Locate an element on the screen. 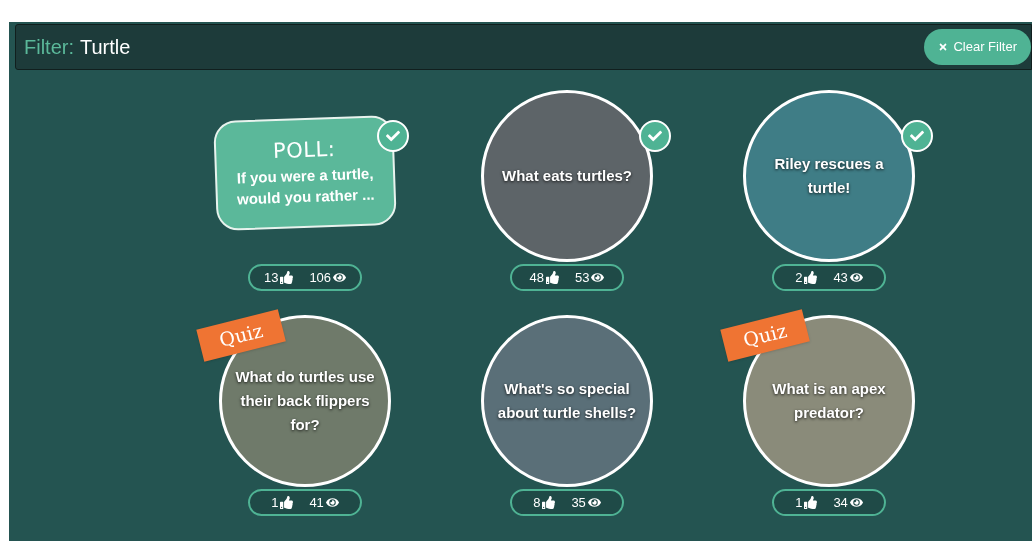  video-thumbnail: What eats turtles? is located at coordinates (567, 176).